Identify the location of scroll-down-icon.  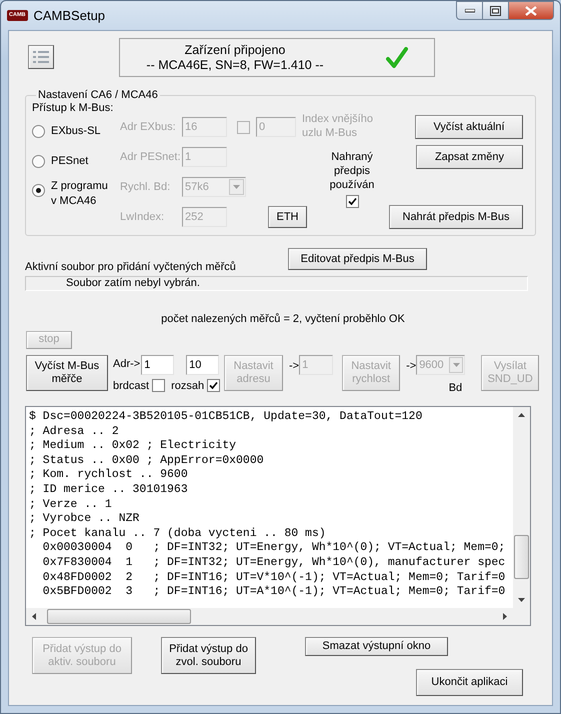
(521, 600).